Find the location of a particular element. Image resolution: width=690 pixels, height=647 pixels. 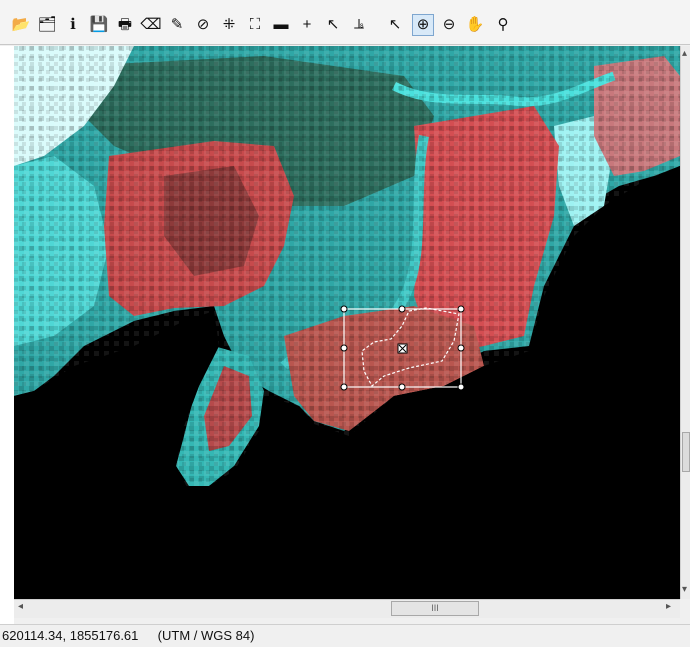

scroll-up-icon: ▴ is located at coordinates (684, 53).